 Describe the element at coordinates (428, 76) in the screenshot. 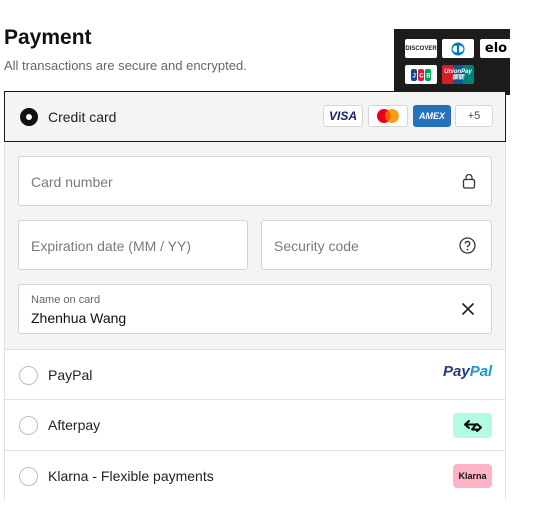

I see `svg-text: B` at that location.